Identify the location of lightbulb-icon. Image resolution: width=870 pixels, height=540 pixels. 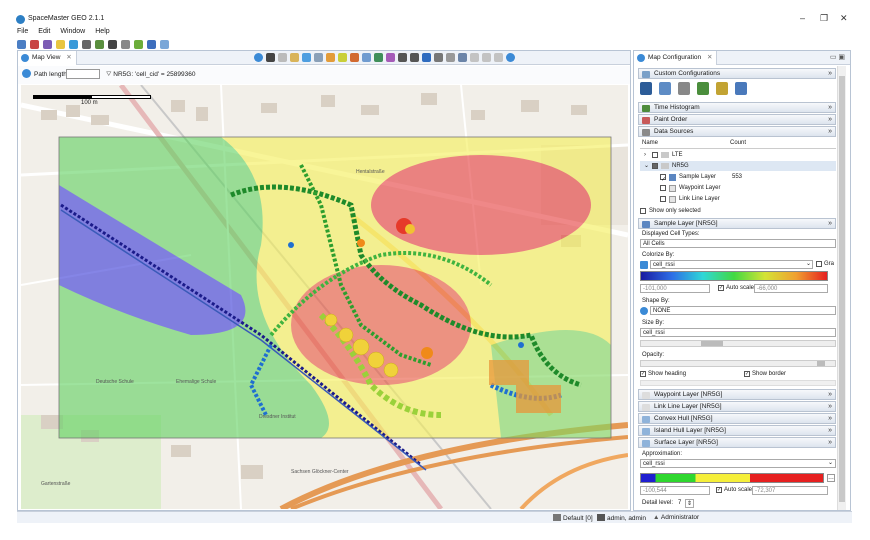
(60, 44).